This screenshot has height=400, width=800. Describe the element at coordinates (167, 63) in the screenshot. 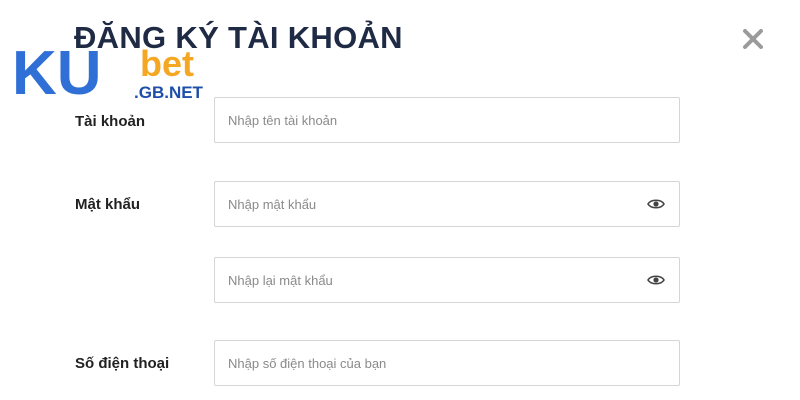

I see `logo-bet-text: bet` at that location.